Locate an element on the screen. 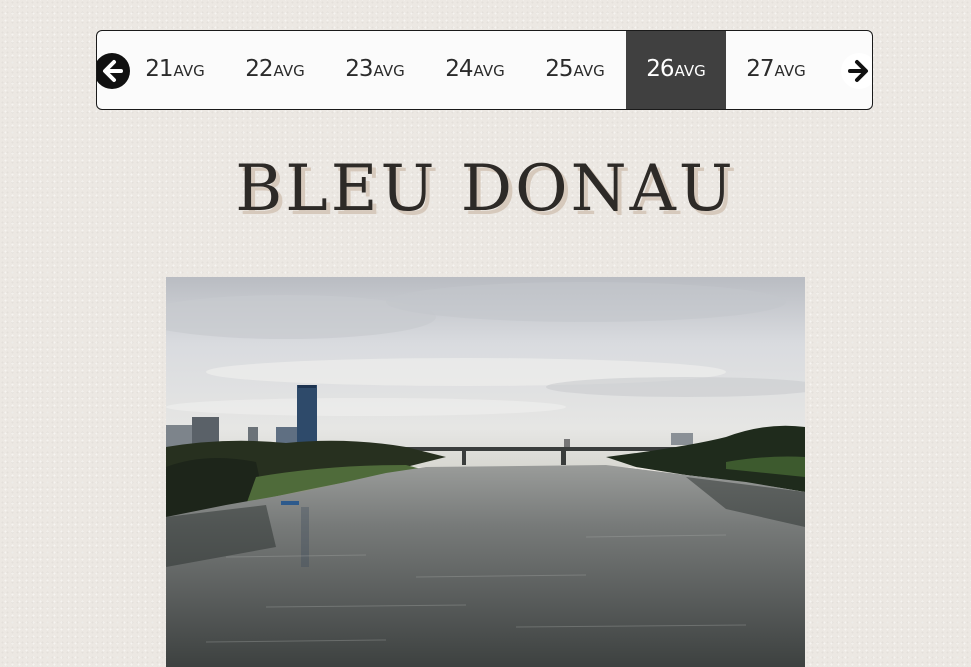  date-item-21: 21 avg is located at coordinates (175, 70).